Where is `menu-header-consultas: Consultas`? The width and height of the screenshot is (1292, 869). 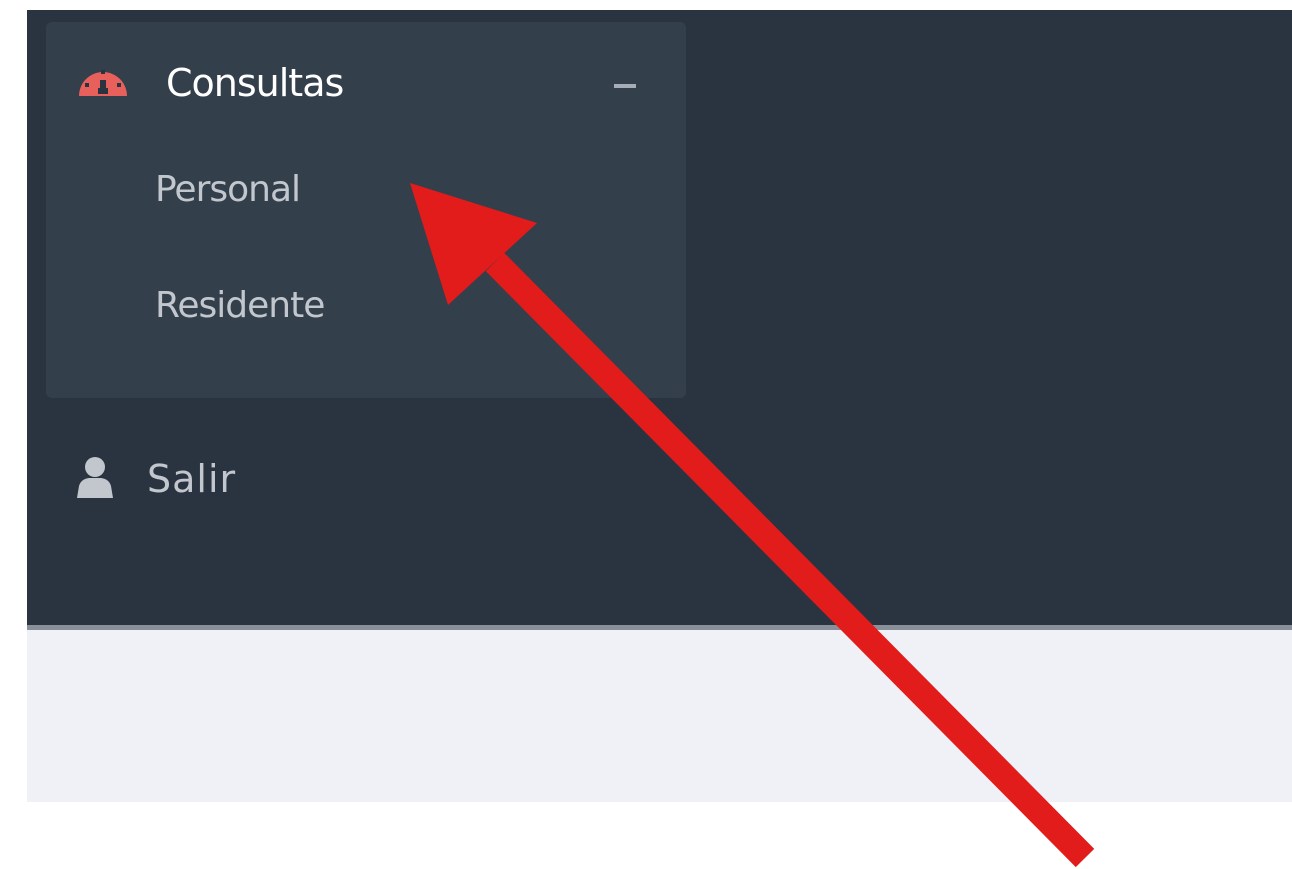 menu-header-consultas: Consultas is located at coordinates (366, 83).